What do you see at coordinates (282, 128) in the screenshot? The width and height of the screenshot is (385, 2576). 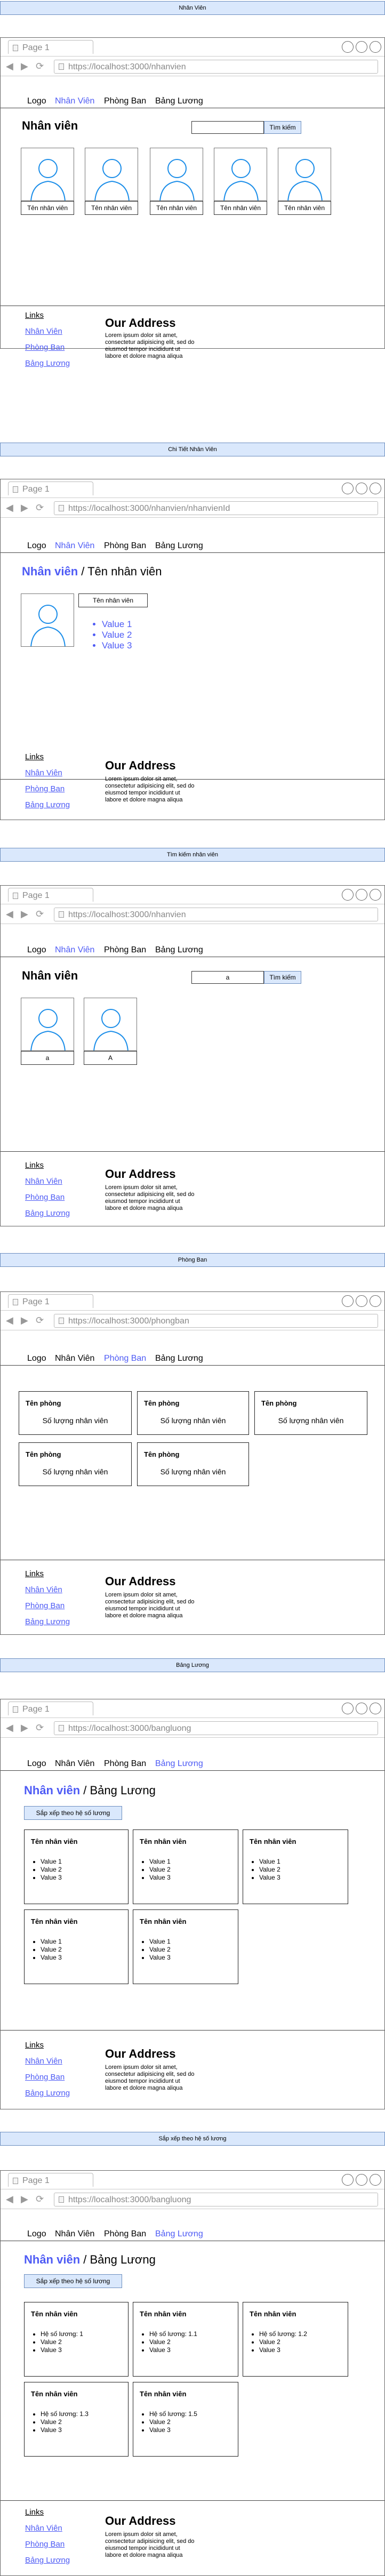 I see `search-button: Tìm kiếm` at bounding box center [282, 128].